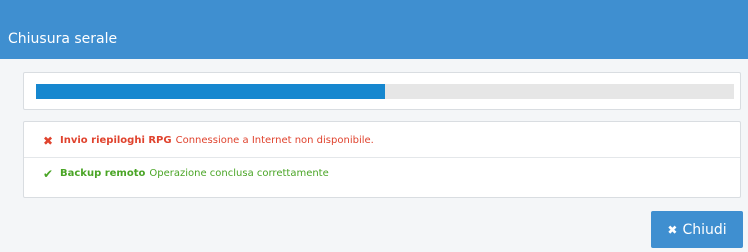 This screenshot has height=252, width=748. I want to click on close-button-label: Chiudi, so click(704, 229).